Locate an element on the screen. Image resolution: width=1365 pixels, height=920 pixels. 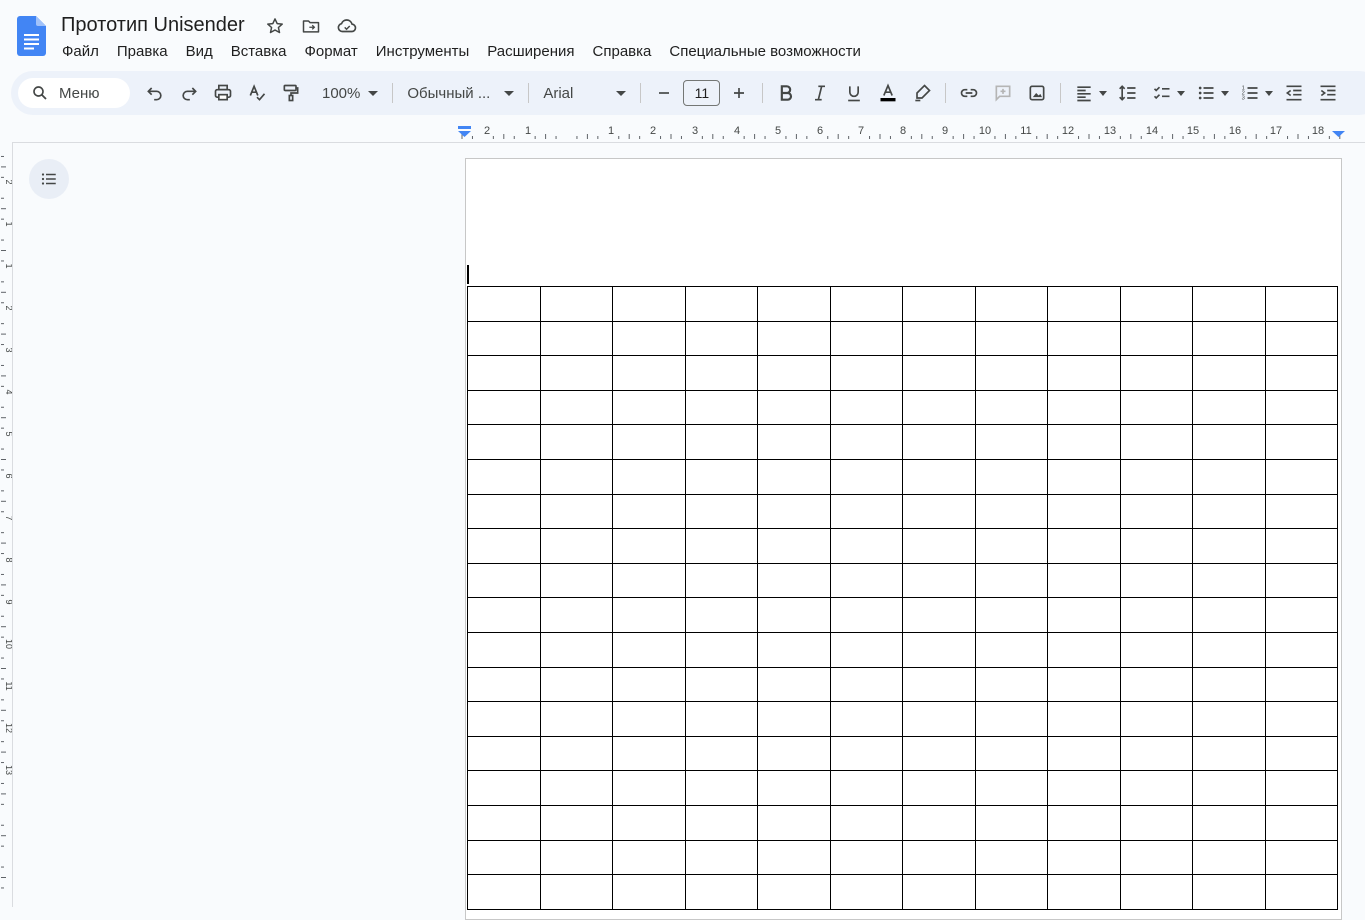
menu-accessibility: Специальные возможности is located at coordinates (765, 52).